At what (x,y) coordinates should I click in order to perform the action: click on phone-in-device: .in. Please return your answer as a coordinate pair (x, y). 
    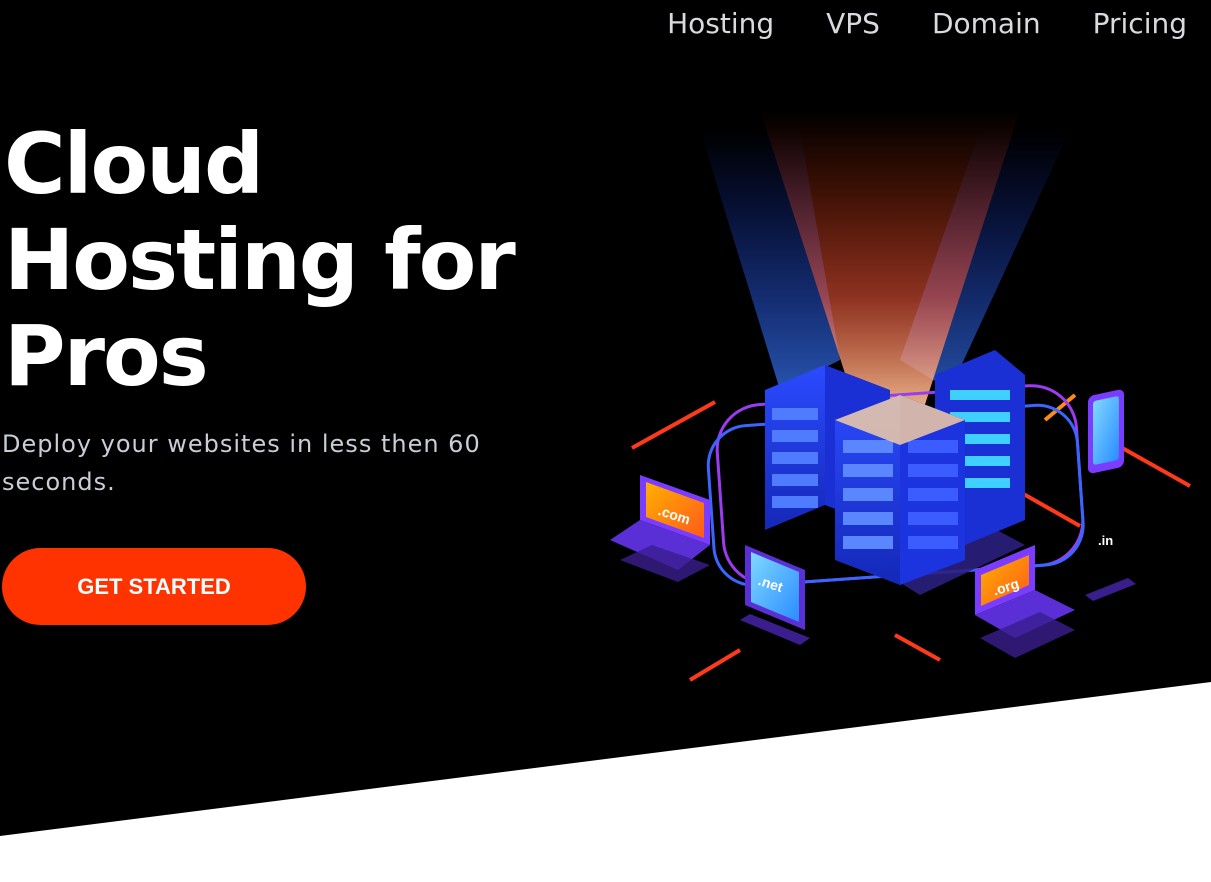
    Looking at the image, I should click on (1110, 495).